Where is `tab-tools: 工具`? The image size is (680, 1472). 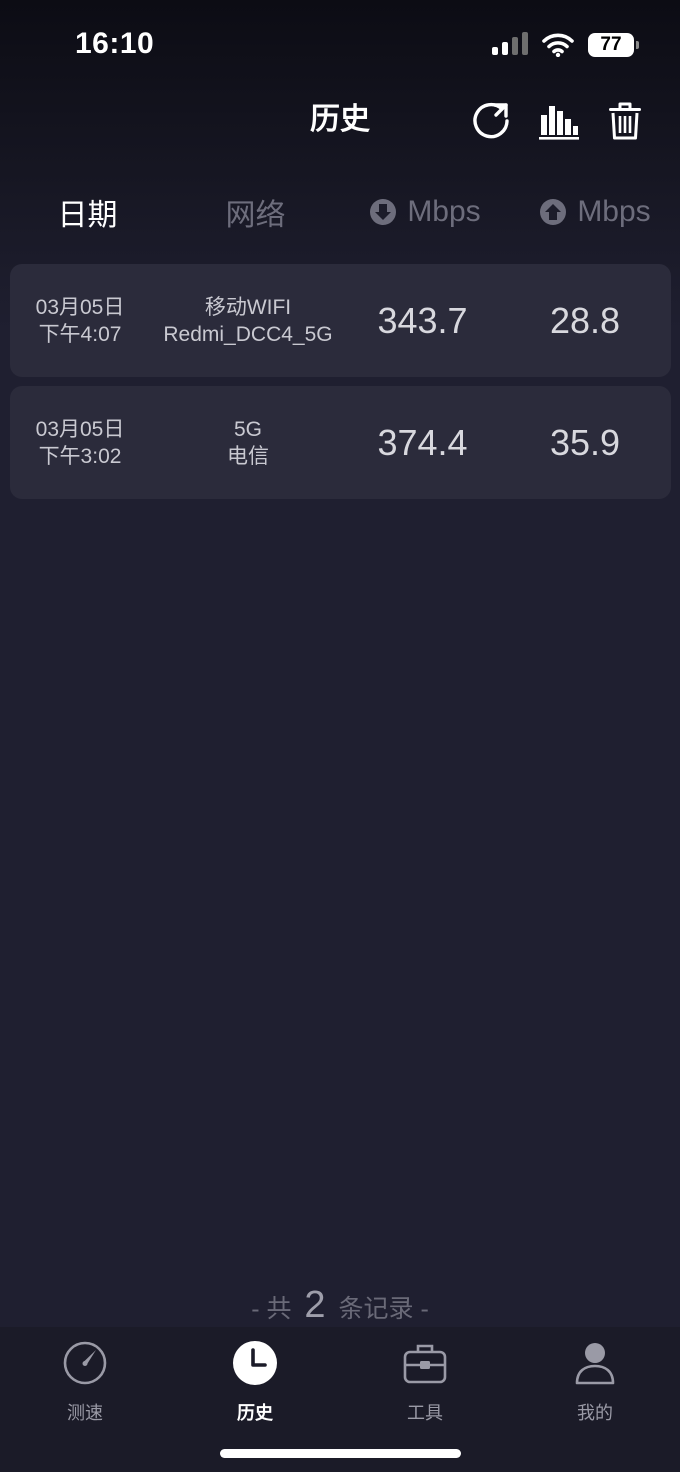 tab-tools: 工具 is located at coordinates (425, 1382).